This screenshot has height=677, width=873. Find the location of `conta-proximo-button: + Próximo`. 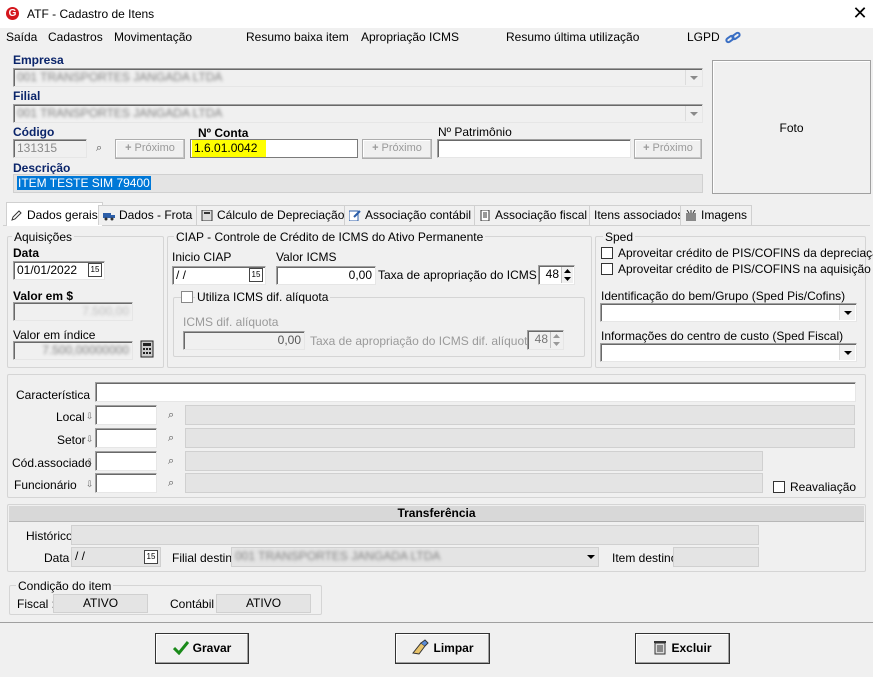

conta-proximo-button: + Próximo is located at coordinates (397, 149).